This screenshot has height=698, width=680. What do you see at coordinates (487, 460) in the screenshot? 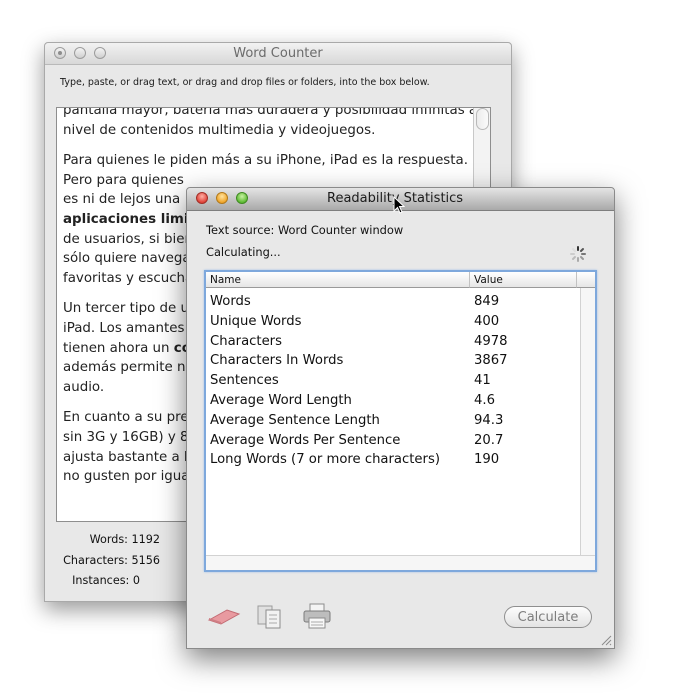
I see `row-value: 190` at bounding box center [487, 460].